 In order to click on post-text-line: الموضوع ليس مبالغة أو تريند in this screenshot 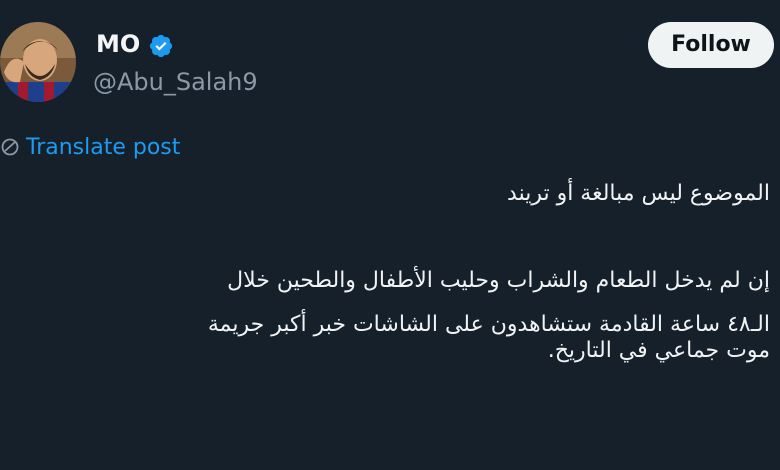, I will do `click(638, 193)`.